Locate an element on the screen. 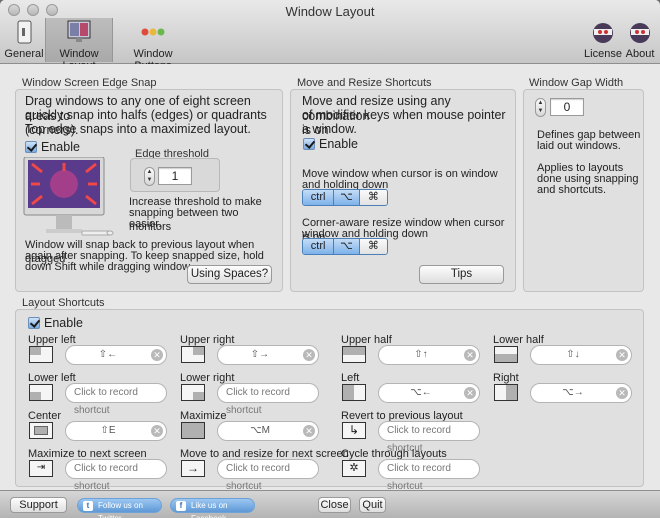  gap-desc-2: laid out windows. is located at coordinates (579, 146).